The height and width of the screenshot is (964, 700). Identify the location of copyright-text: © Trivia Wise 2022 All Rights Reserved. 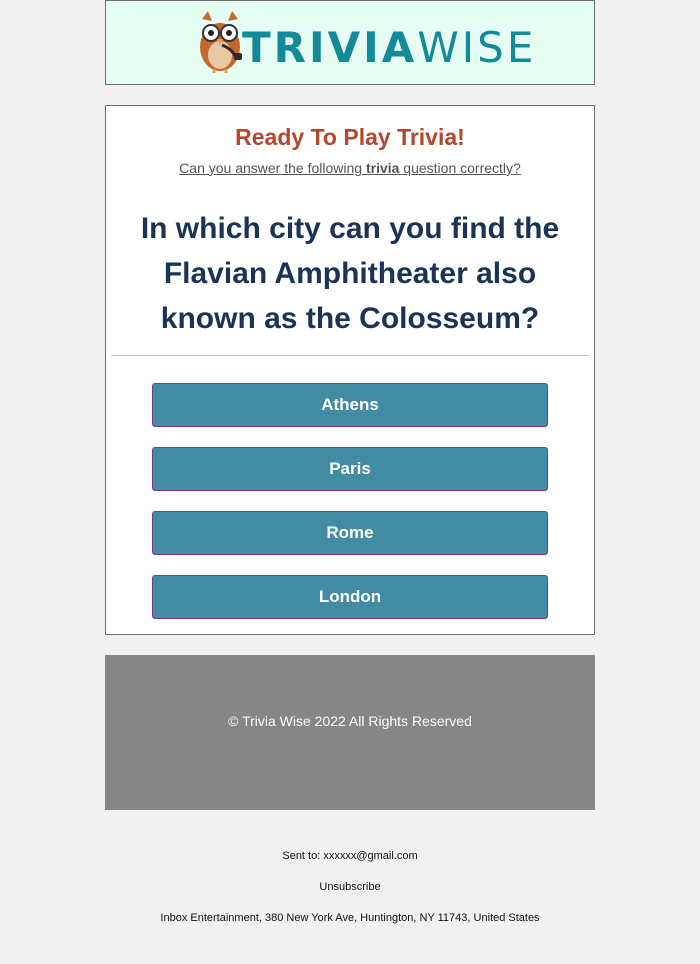
(350, 721).